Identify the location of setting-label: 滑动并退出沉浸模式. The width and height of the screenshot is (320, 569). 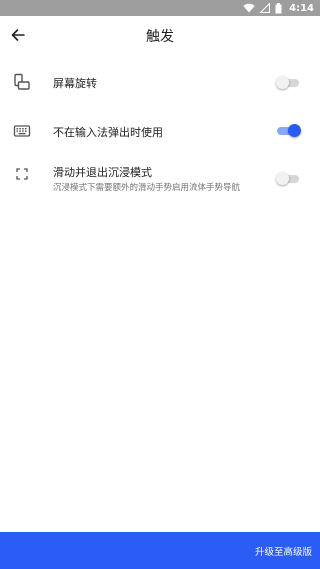
(102, 172).